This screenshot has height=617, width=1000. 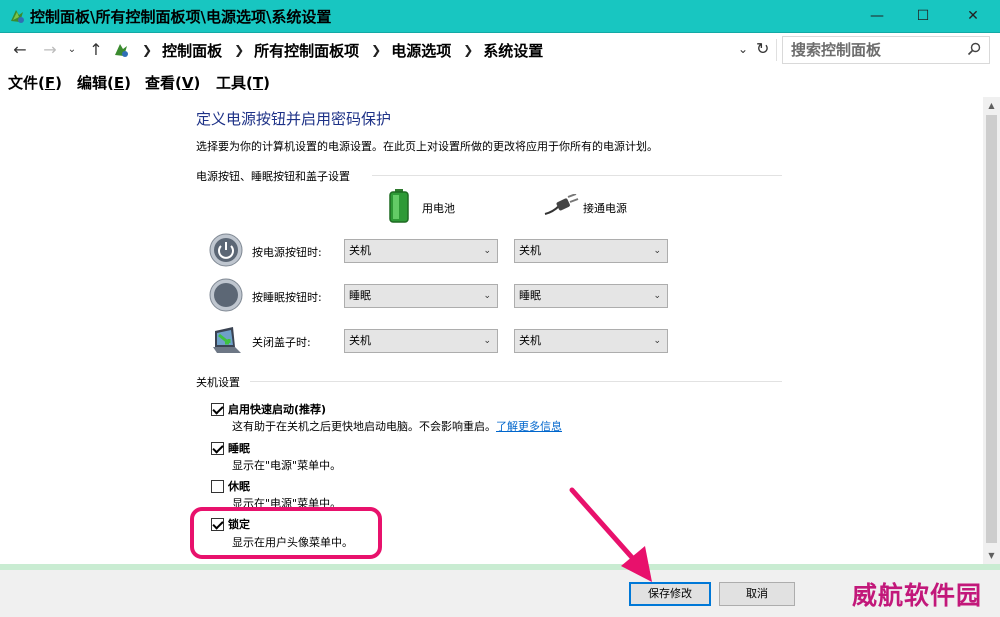 I want to click on breadcrumb-item: 系统设置, so click(x=513, y=50).